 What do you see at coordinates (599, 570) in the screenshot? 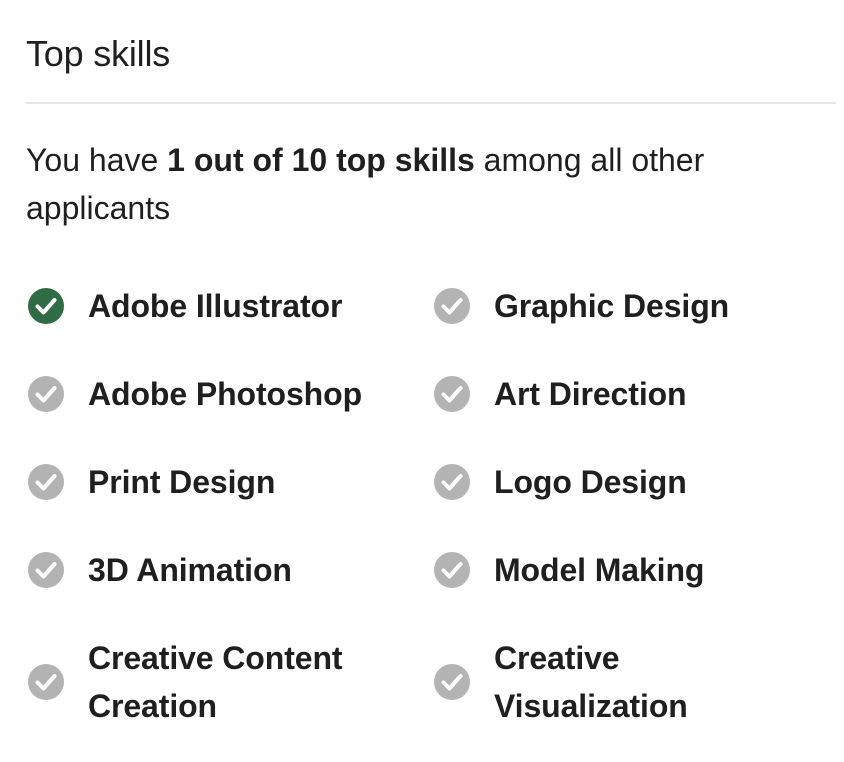
I see `skill-label: Model Making` at bounding box center [599, 570].